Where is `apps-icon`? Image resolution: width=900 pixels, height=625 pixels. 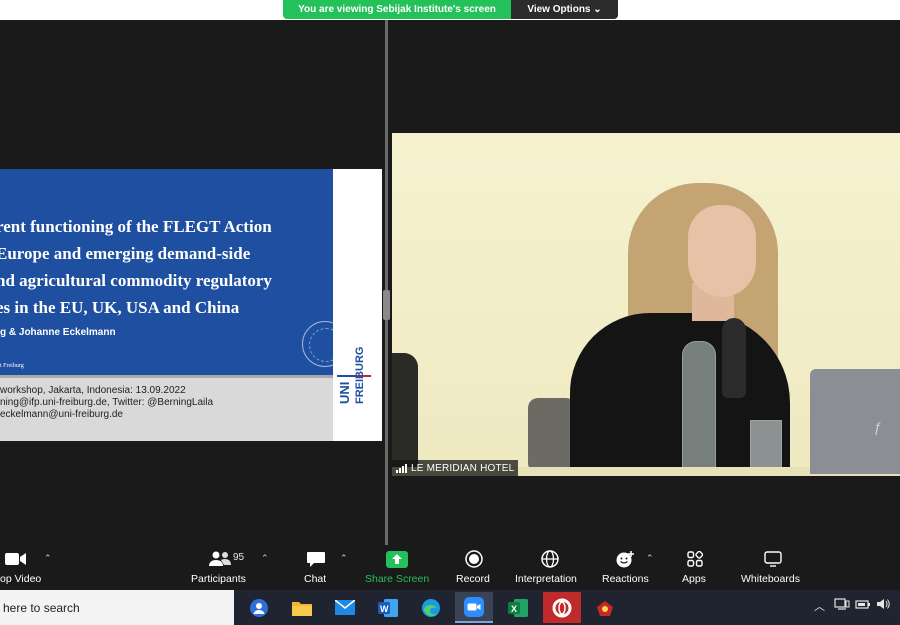 apps-icon is located at coordinates (695, 559).